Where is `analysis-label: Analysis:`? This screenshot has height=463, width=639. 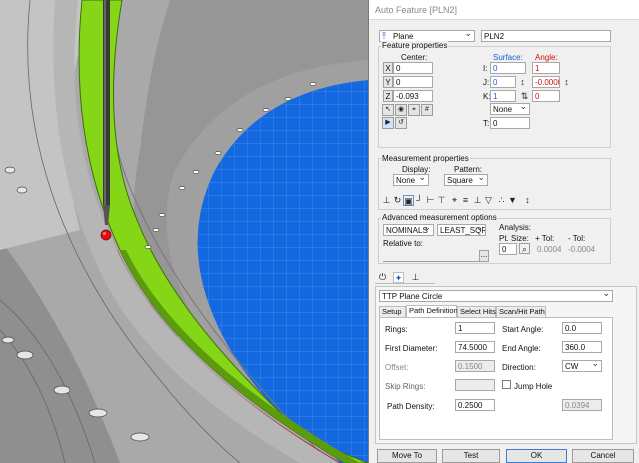 analysis-label: Analysis: is located at coordinates (515, 227).